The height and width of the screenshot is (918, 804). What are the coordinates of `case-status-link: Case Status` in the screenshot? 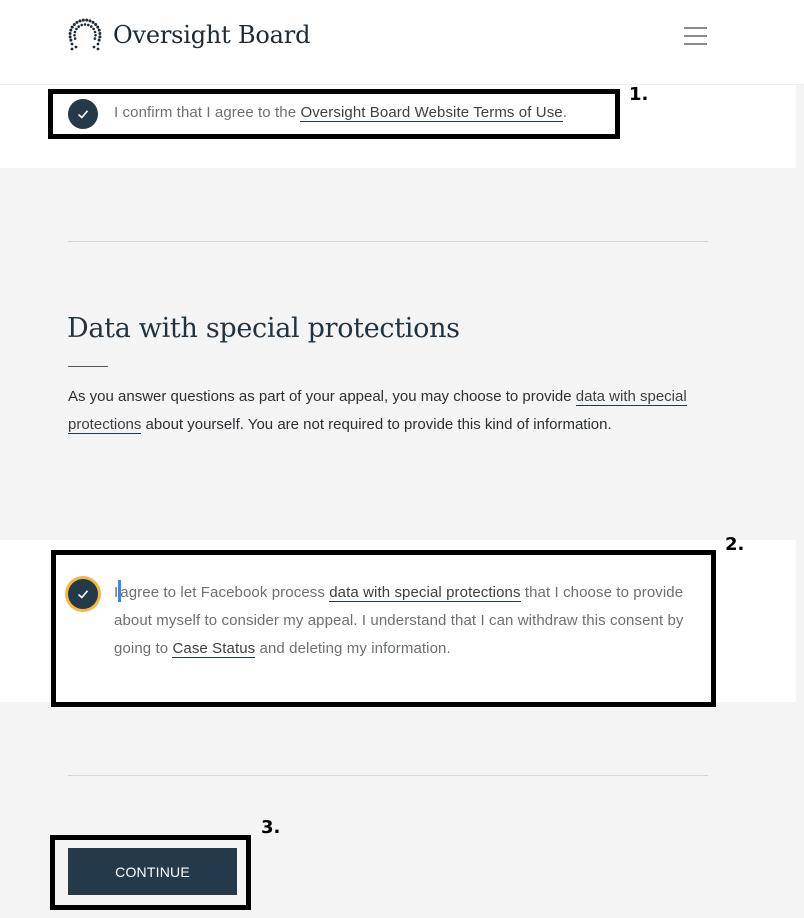 It's located at (214, 649).